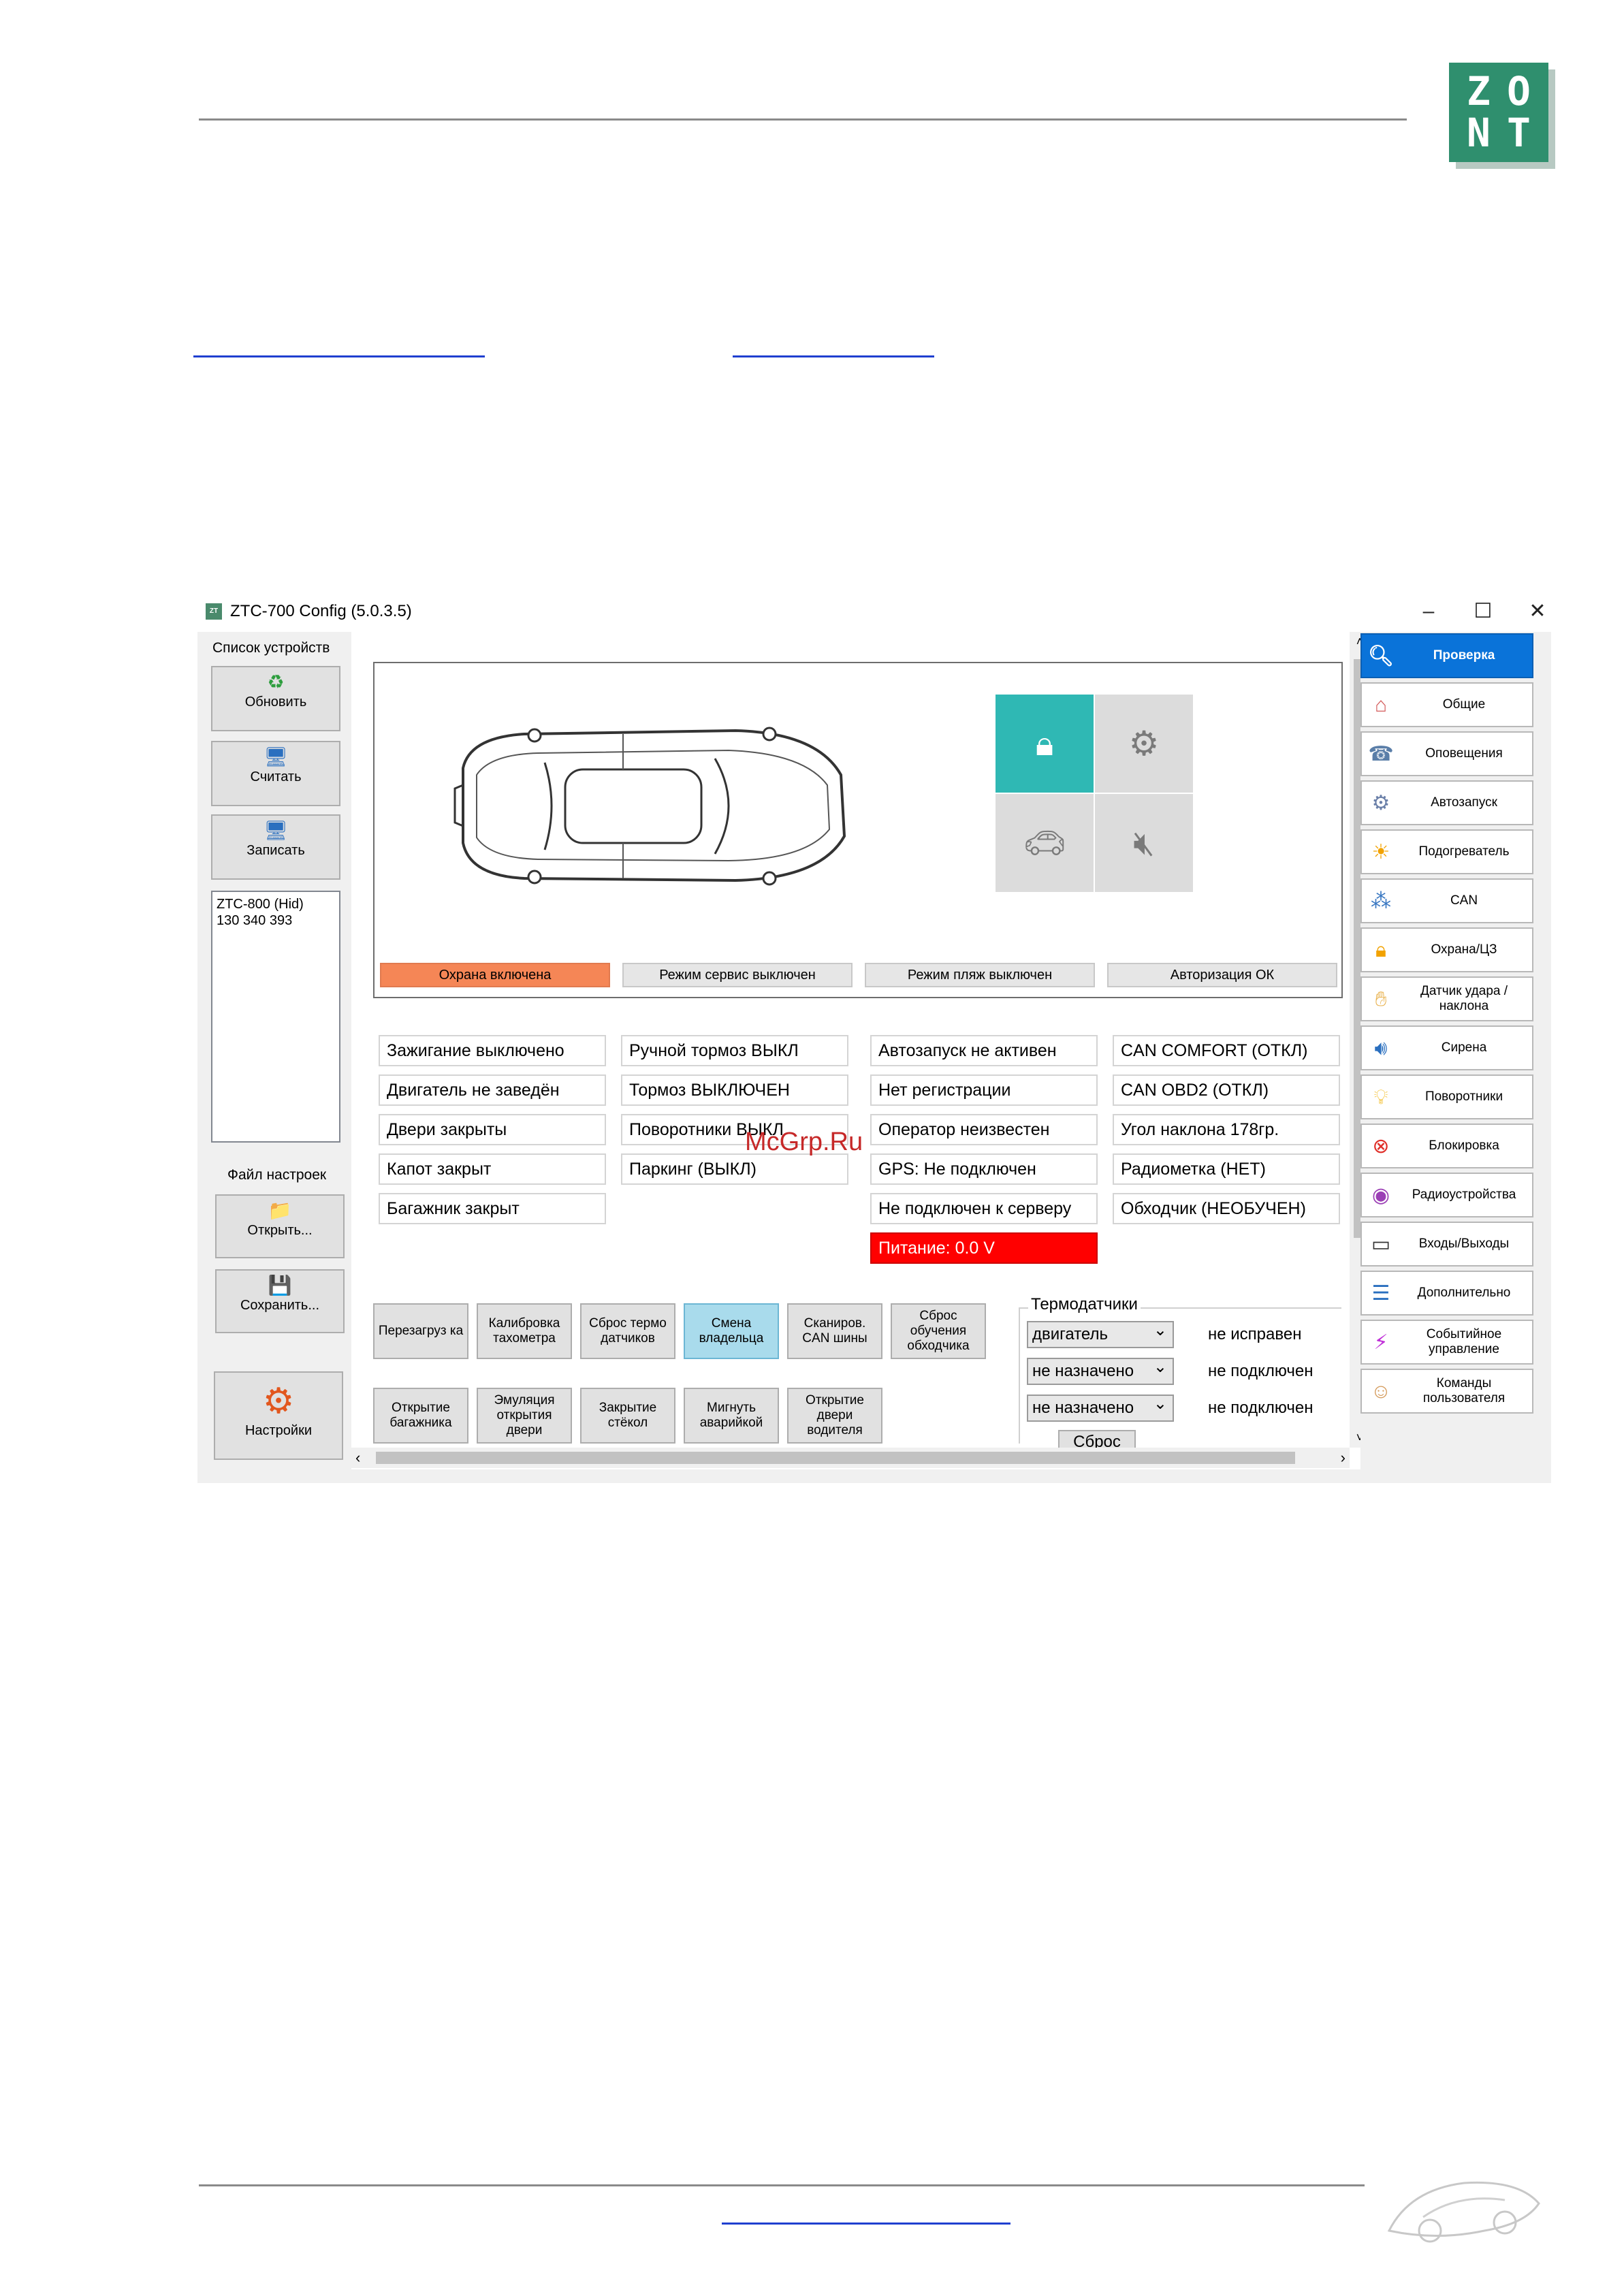 This screenshot has width=1624, height=2294. What do you see at coordinates (1464, 704) in the screenshot?
I see `nav-label: Общие` at bounding box center [1464, 704].